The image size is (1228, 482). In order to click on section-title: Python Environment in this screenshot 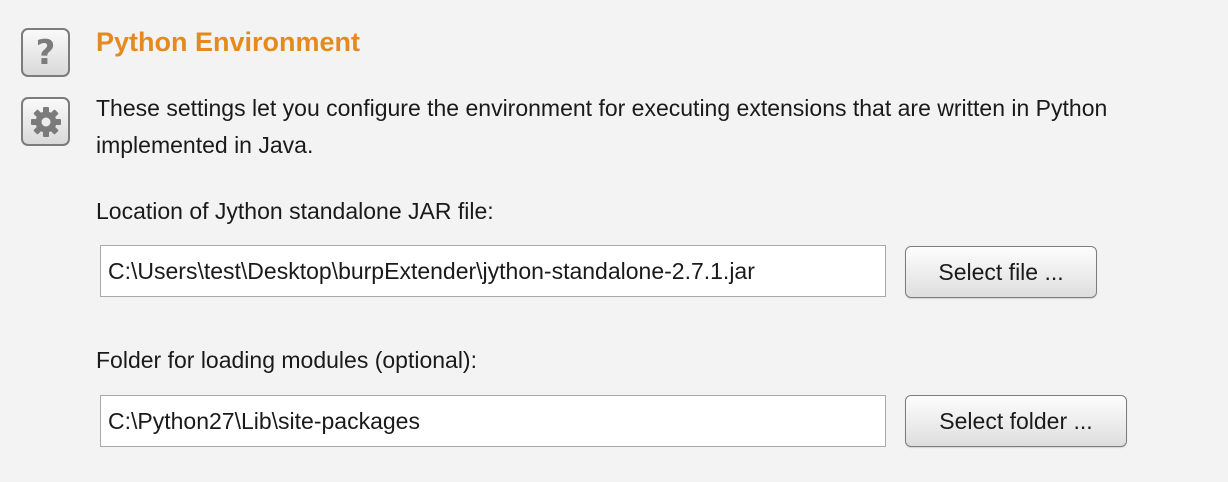, I will do `click(228, 42)`.